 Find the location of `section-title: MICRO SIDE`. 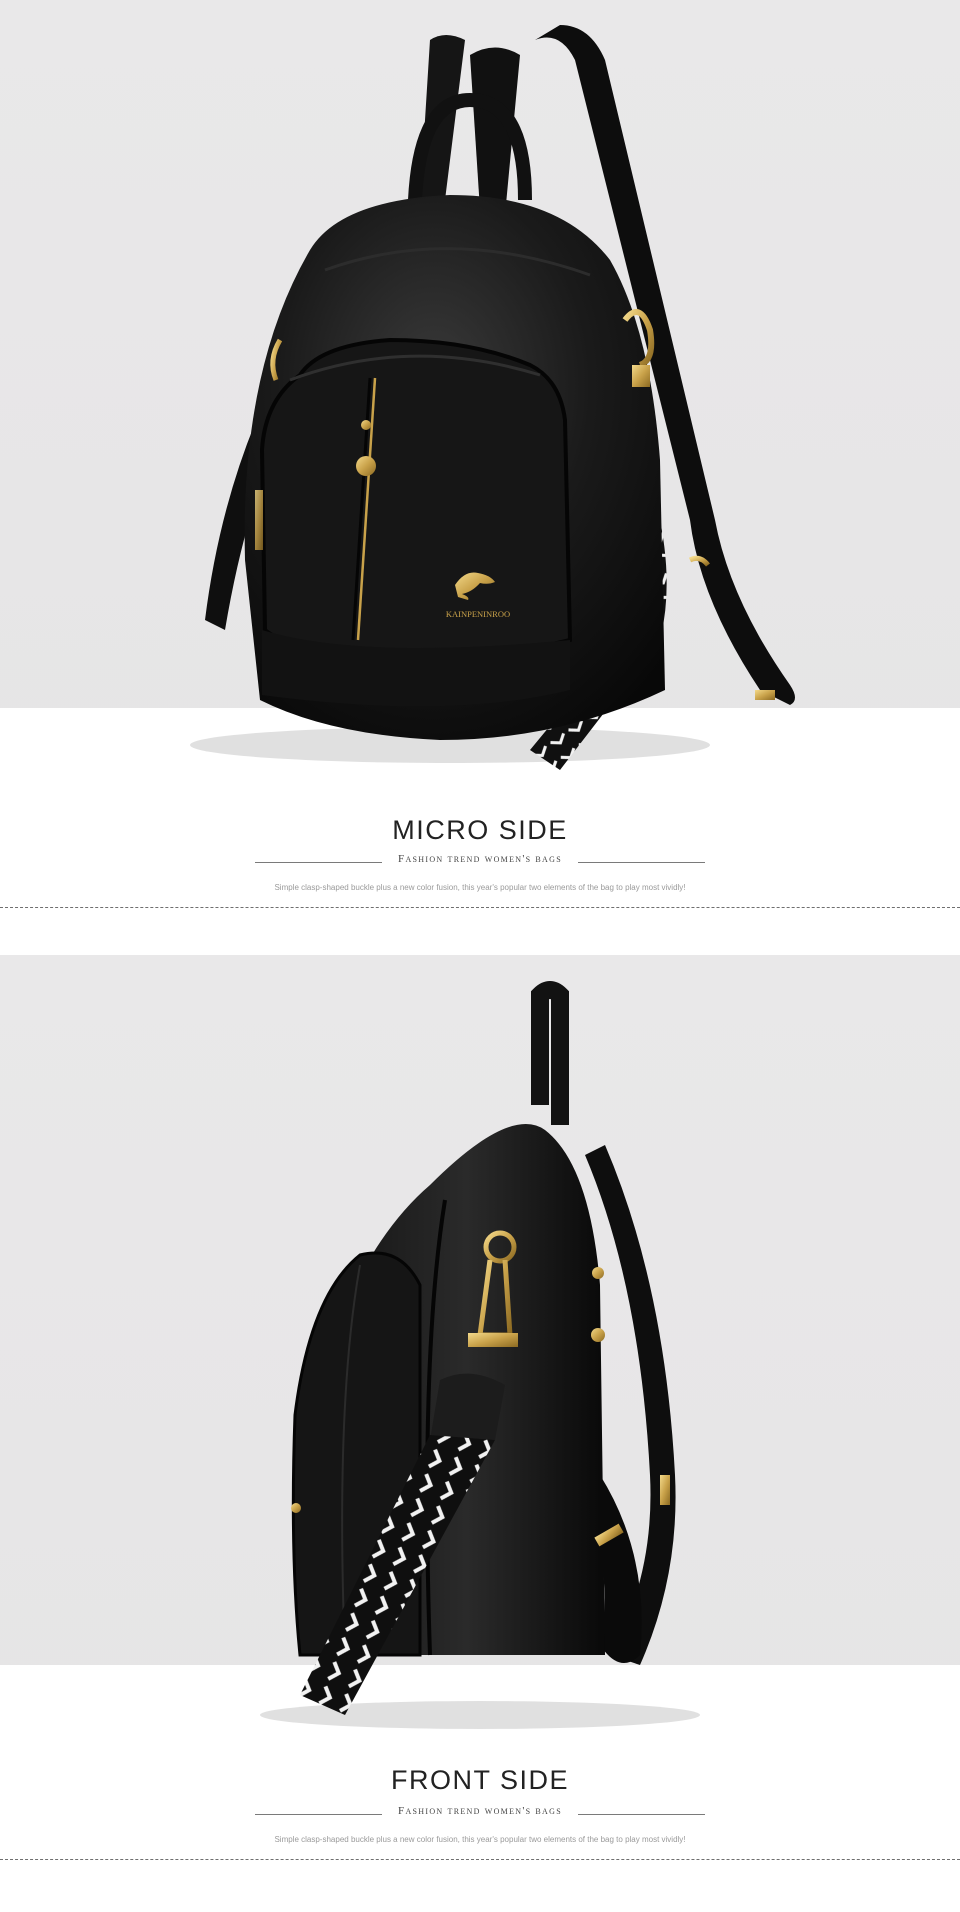

section-title: MICRO SIDE is located at coordinates (480, 830).